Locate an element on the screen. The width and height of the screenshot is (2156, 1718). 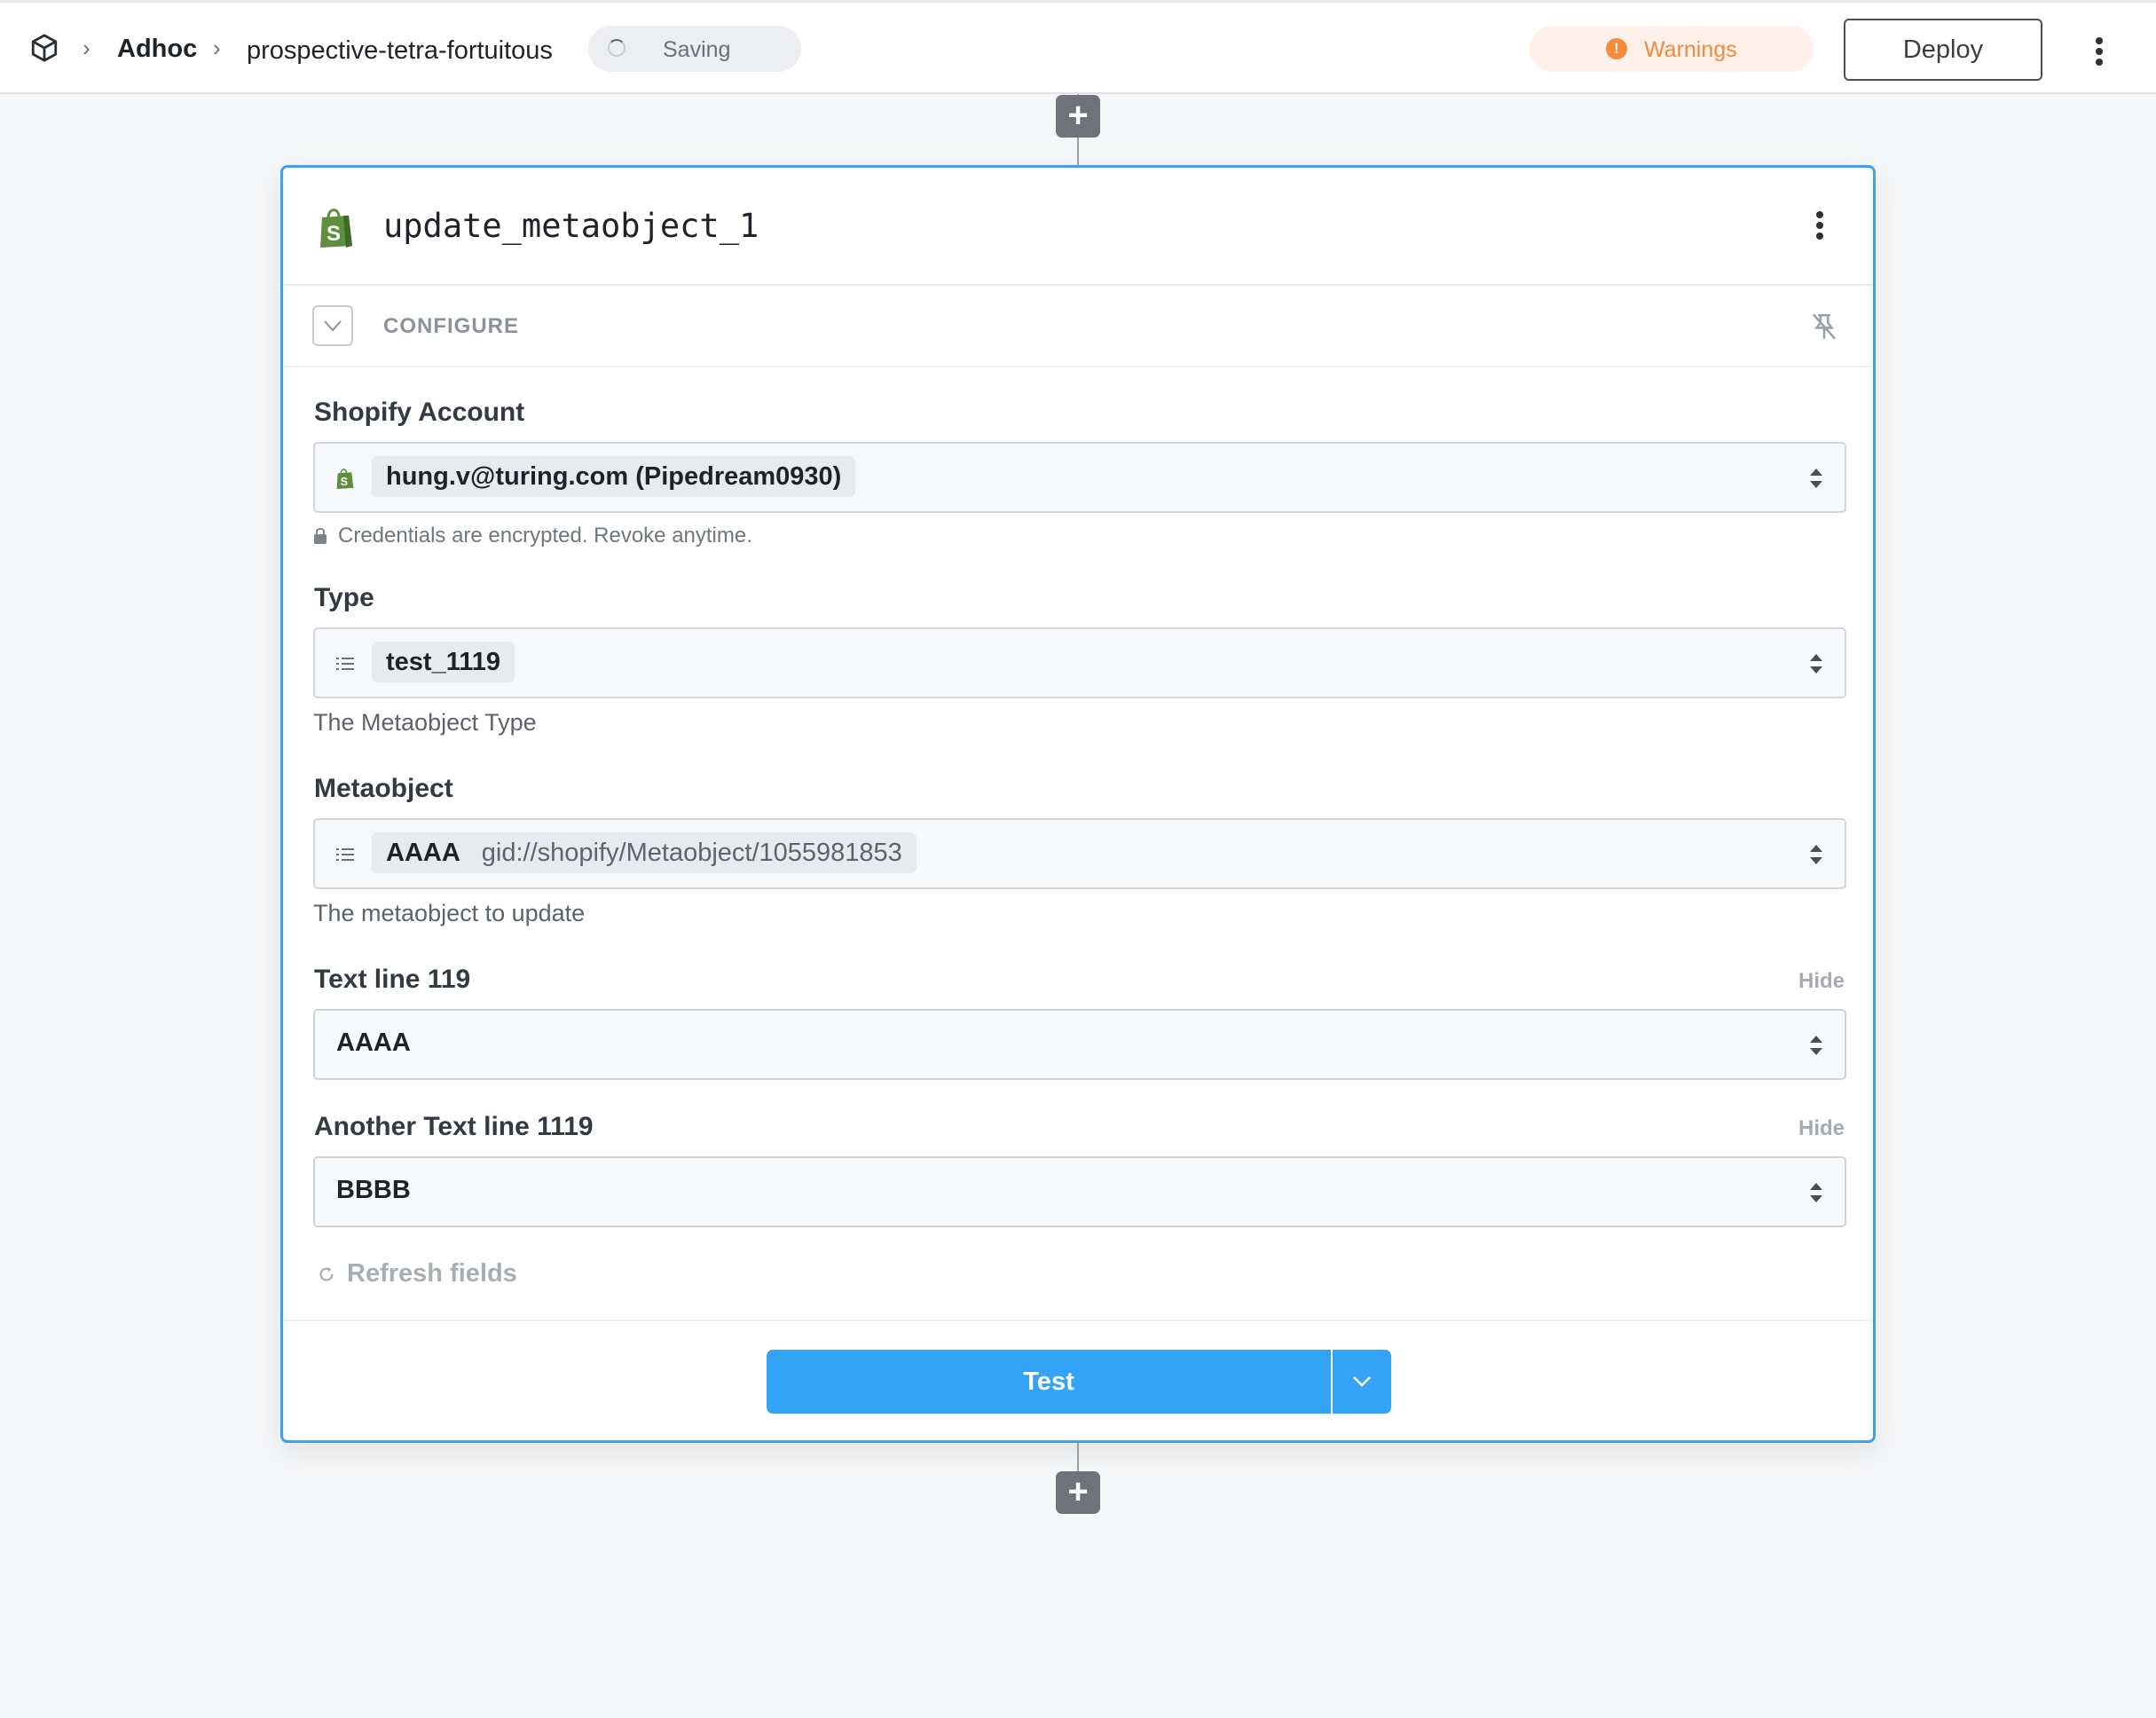
metaobject-chip: AAAA gid://shopify/Metaobject/1055981853 is located at coordinates (645, 852).